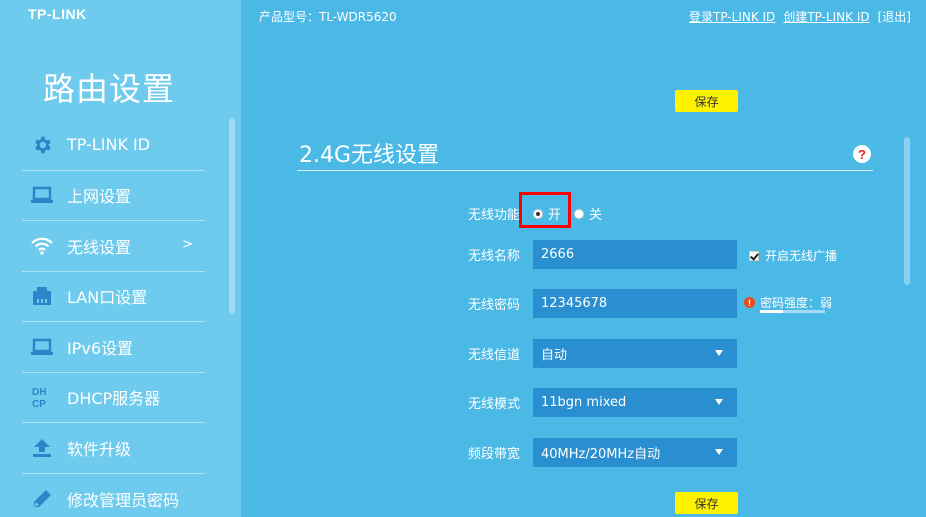  Describe the element at coordinates (584, 402) in the screenshot. I see `mode-value: 11bgn mixed` at that location.